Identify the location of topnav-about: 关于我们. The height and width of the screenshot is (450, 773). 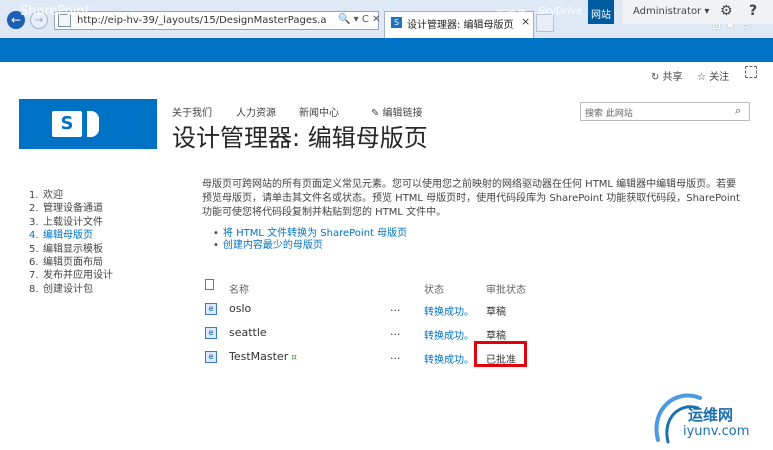
(192, 111).